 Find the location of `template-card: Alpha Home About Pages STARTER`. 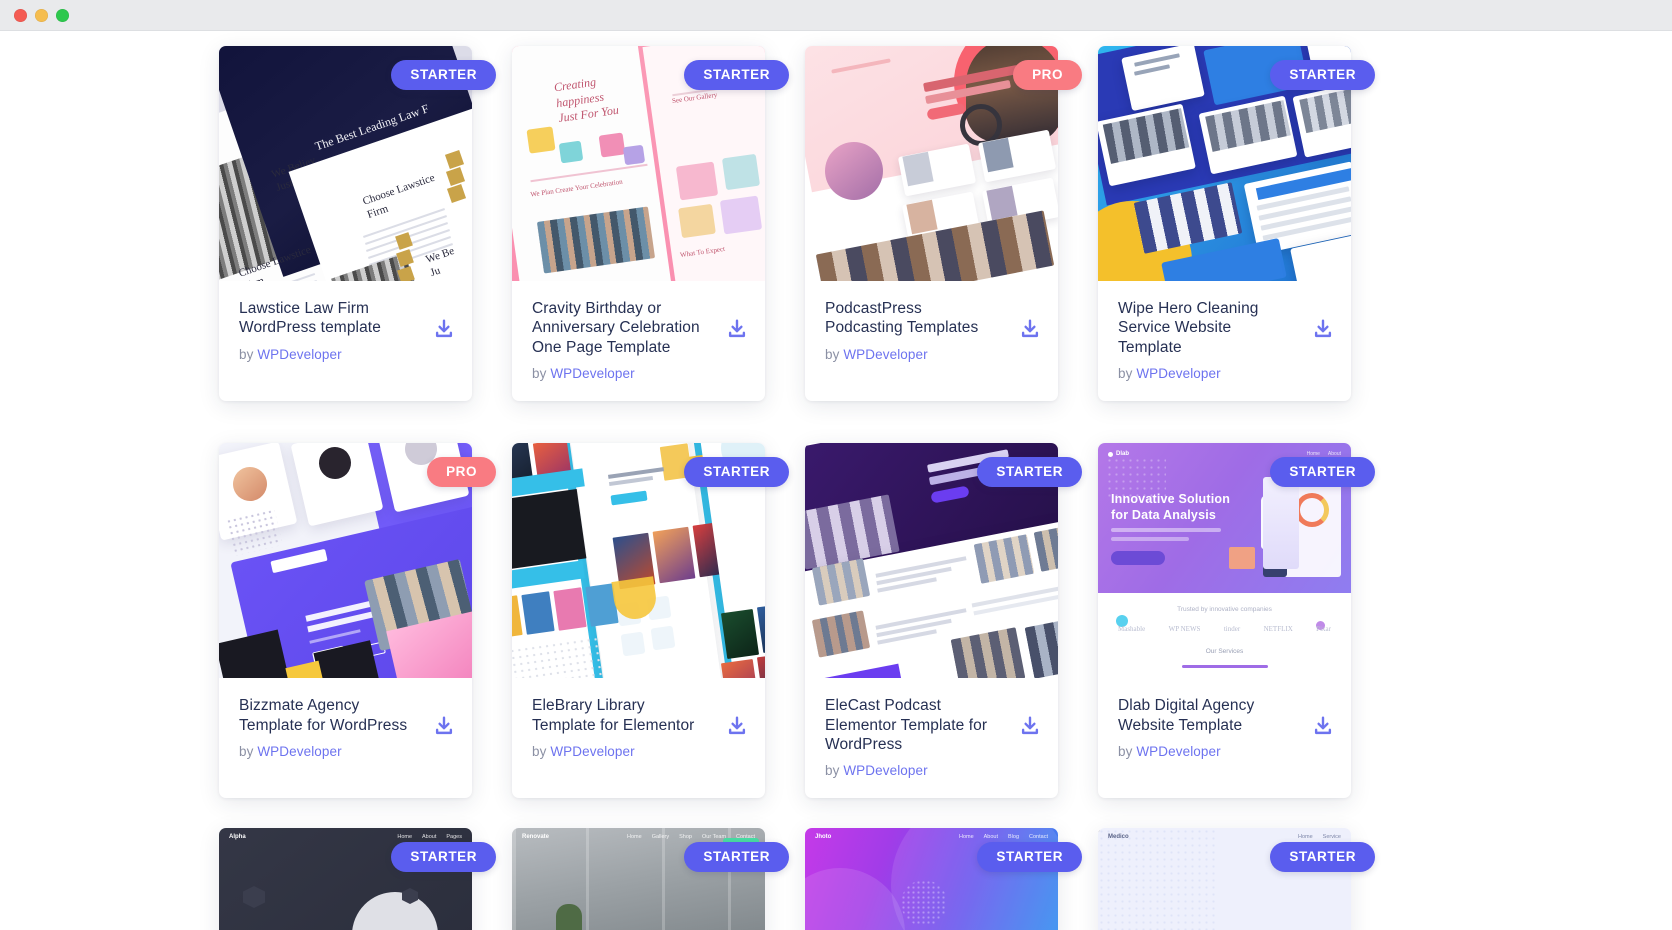

template-card: Alpha Home About Pages STARTER is located at coordinates (357, 879).